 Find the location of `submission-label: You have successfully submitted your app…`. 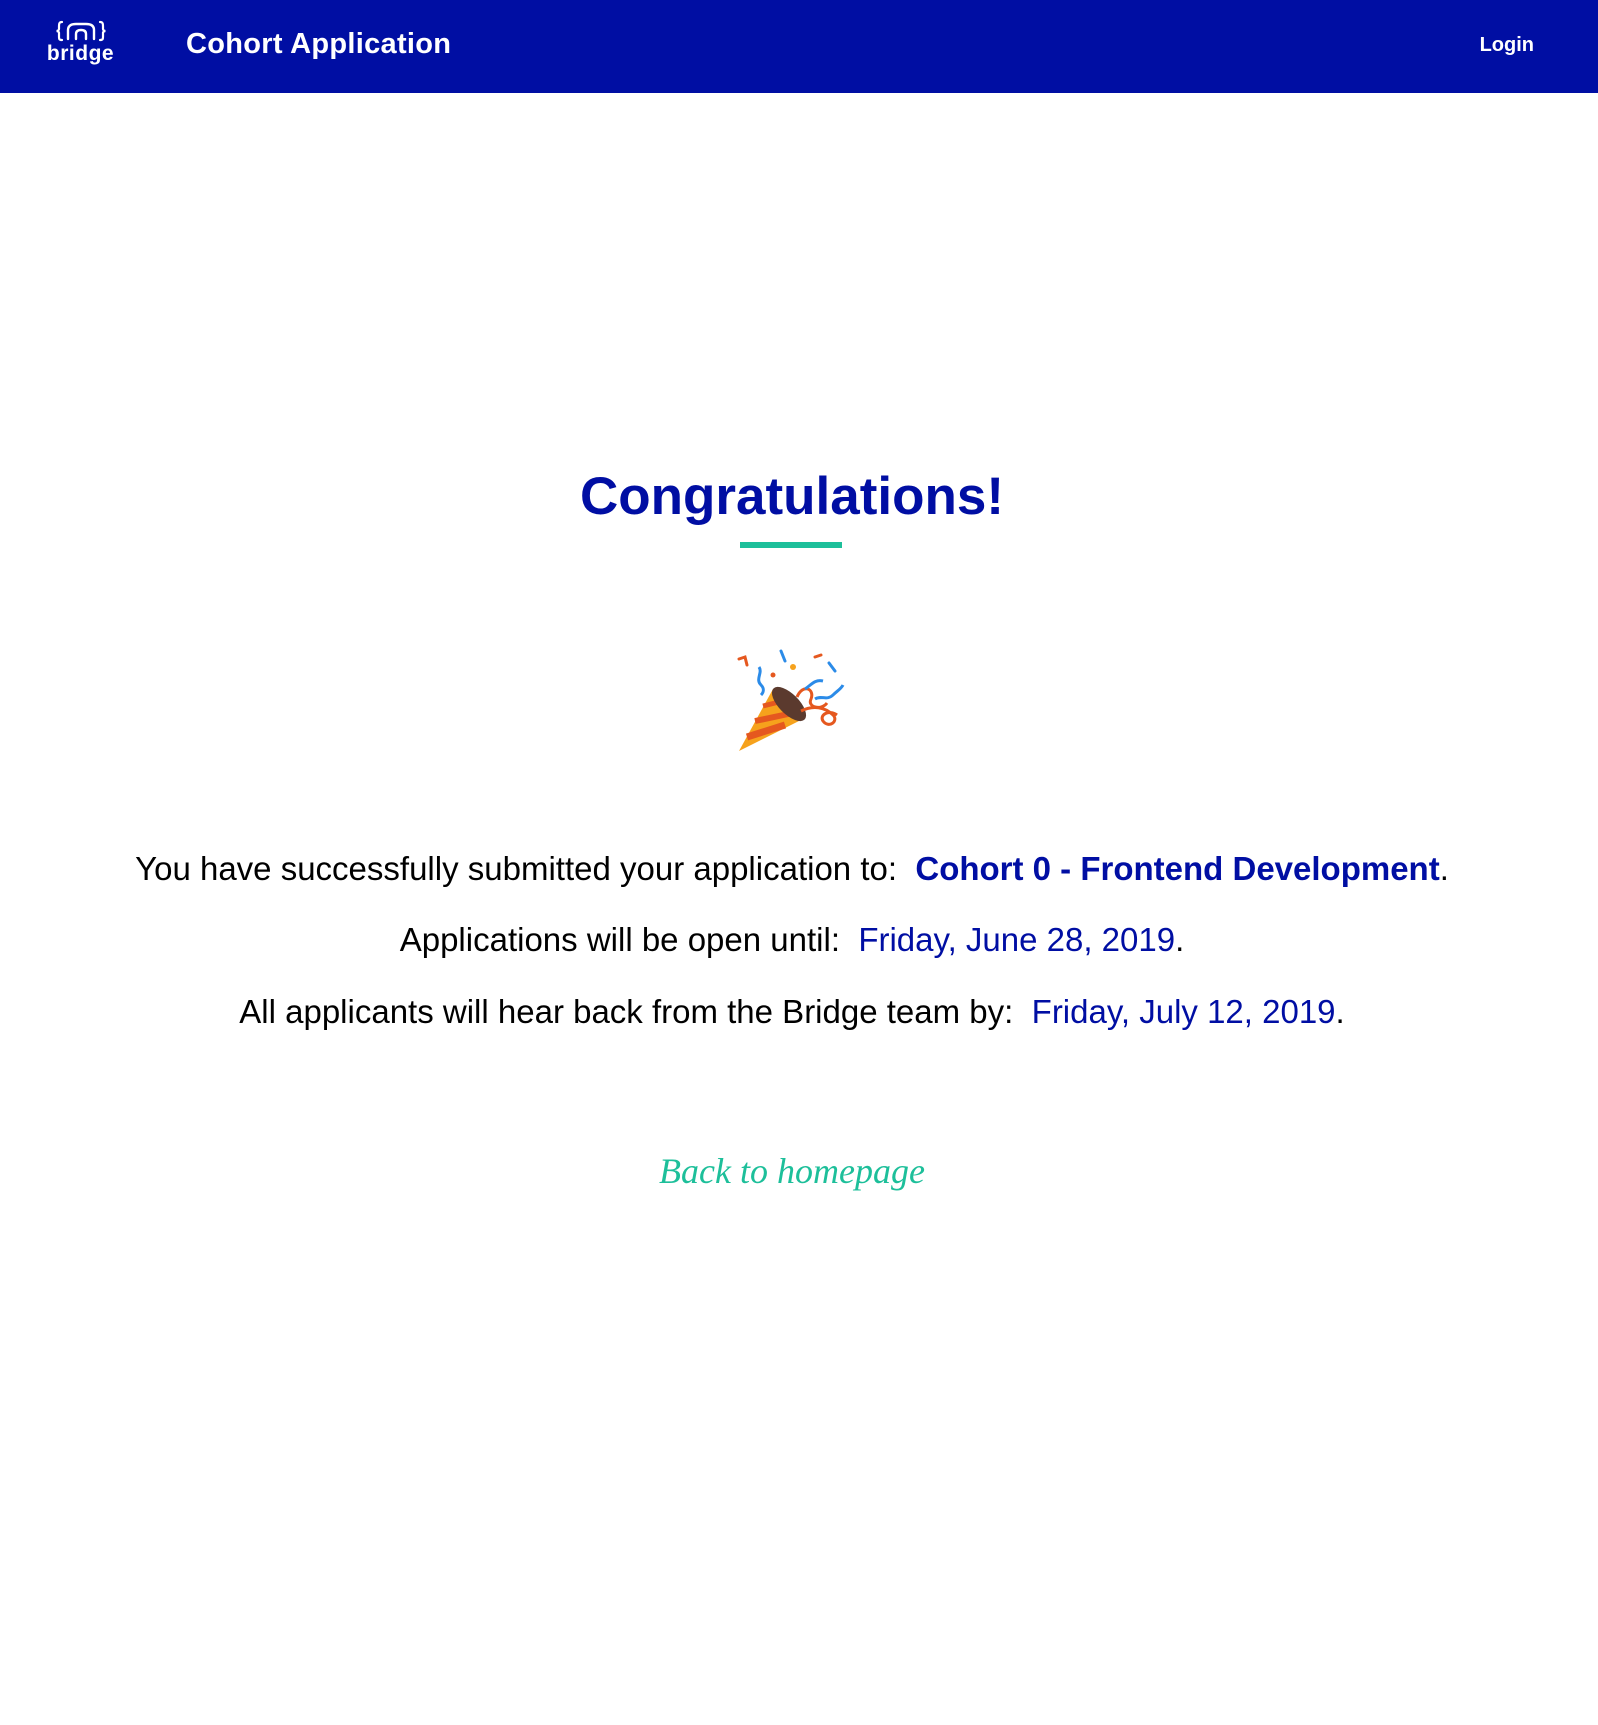

submission-label: You have successfully submitted your app… is located at coordinates (516, 868).